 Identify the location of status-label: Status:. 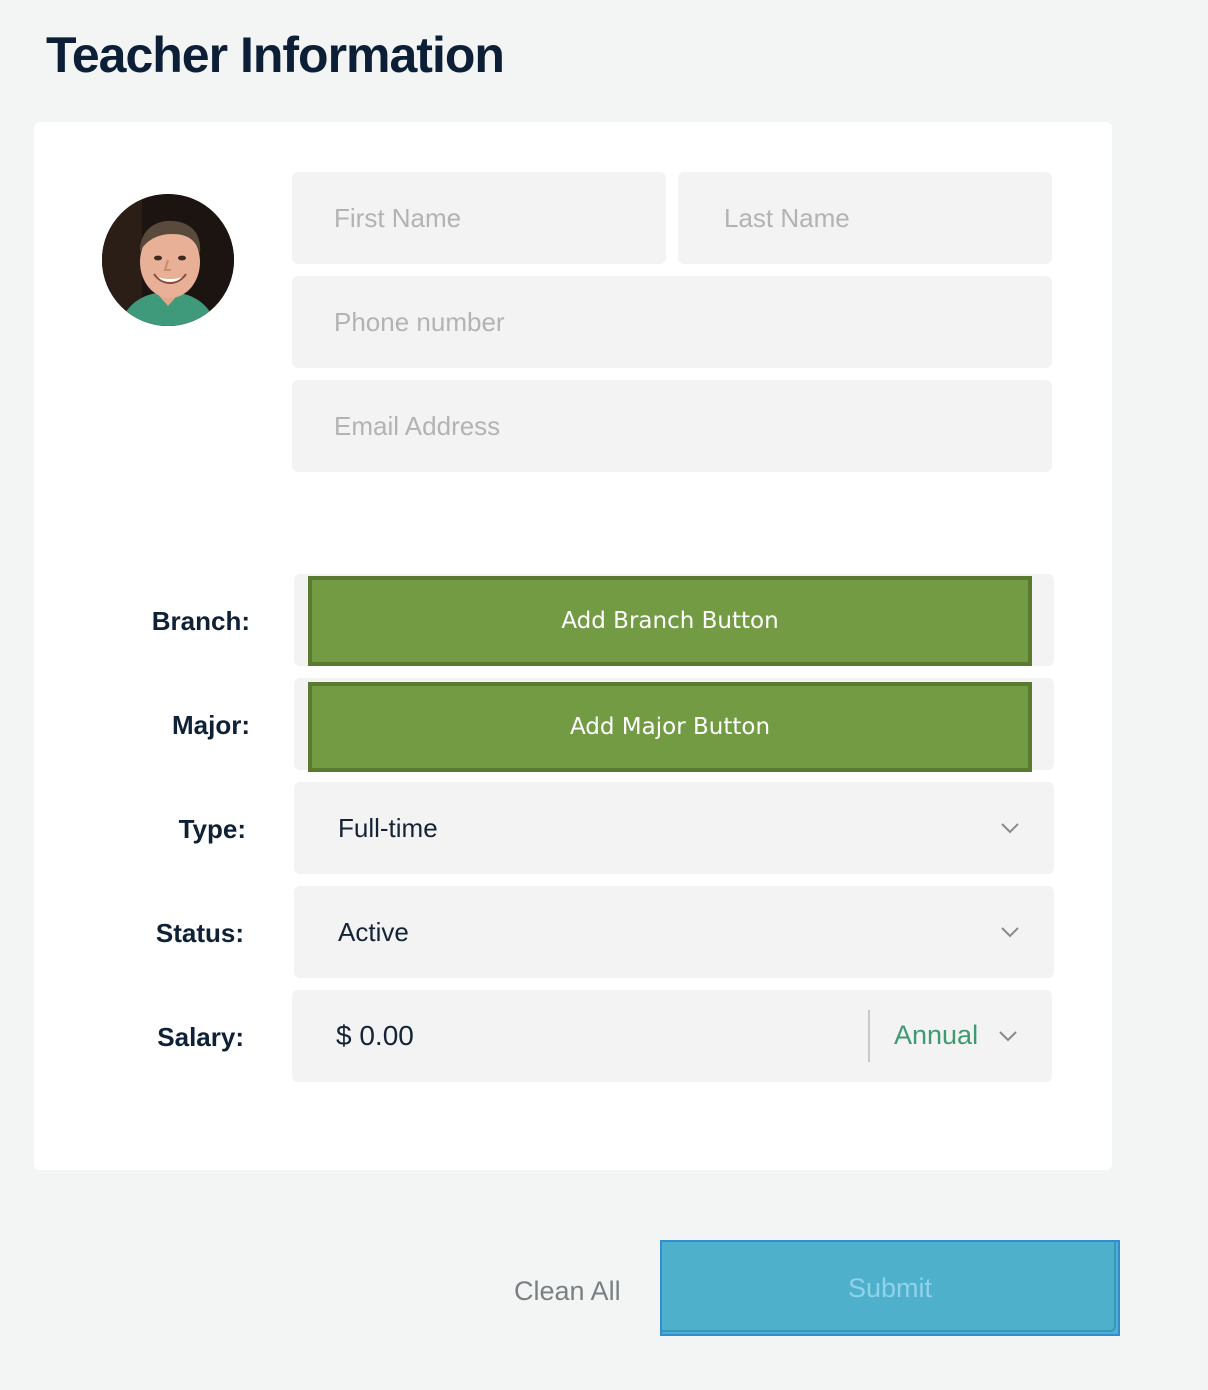
(199, 933).